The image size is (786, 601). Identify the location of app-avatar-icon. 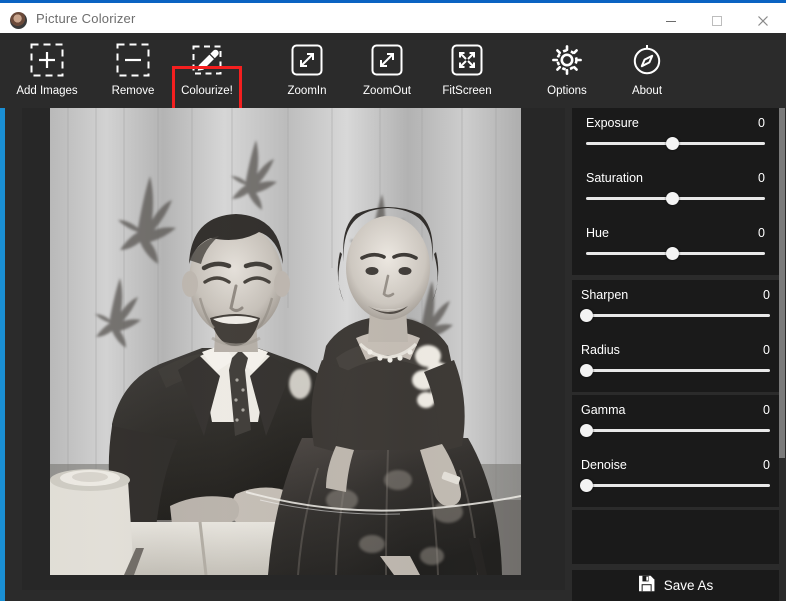
(18, 20).